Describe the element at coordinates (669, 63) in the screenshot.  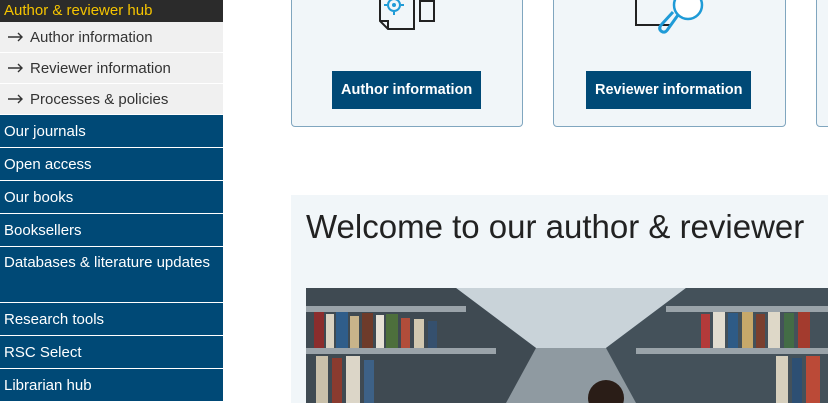
I see `reviewer-information-card: Reviewer information` at that location.